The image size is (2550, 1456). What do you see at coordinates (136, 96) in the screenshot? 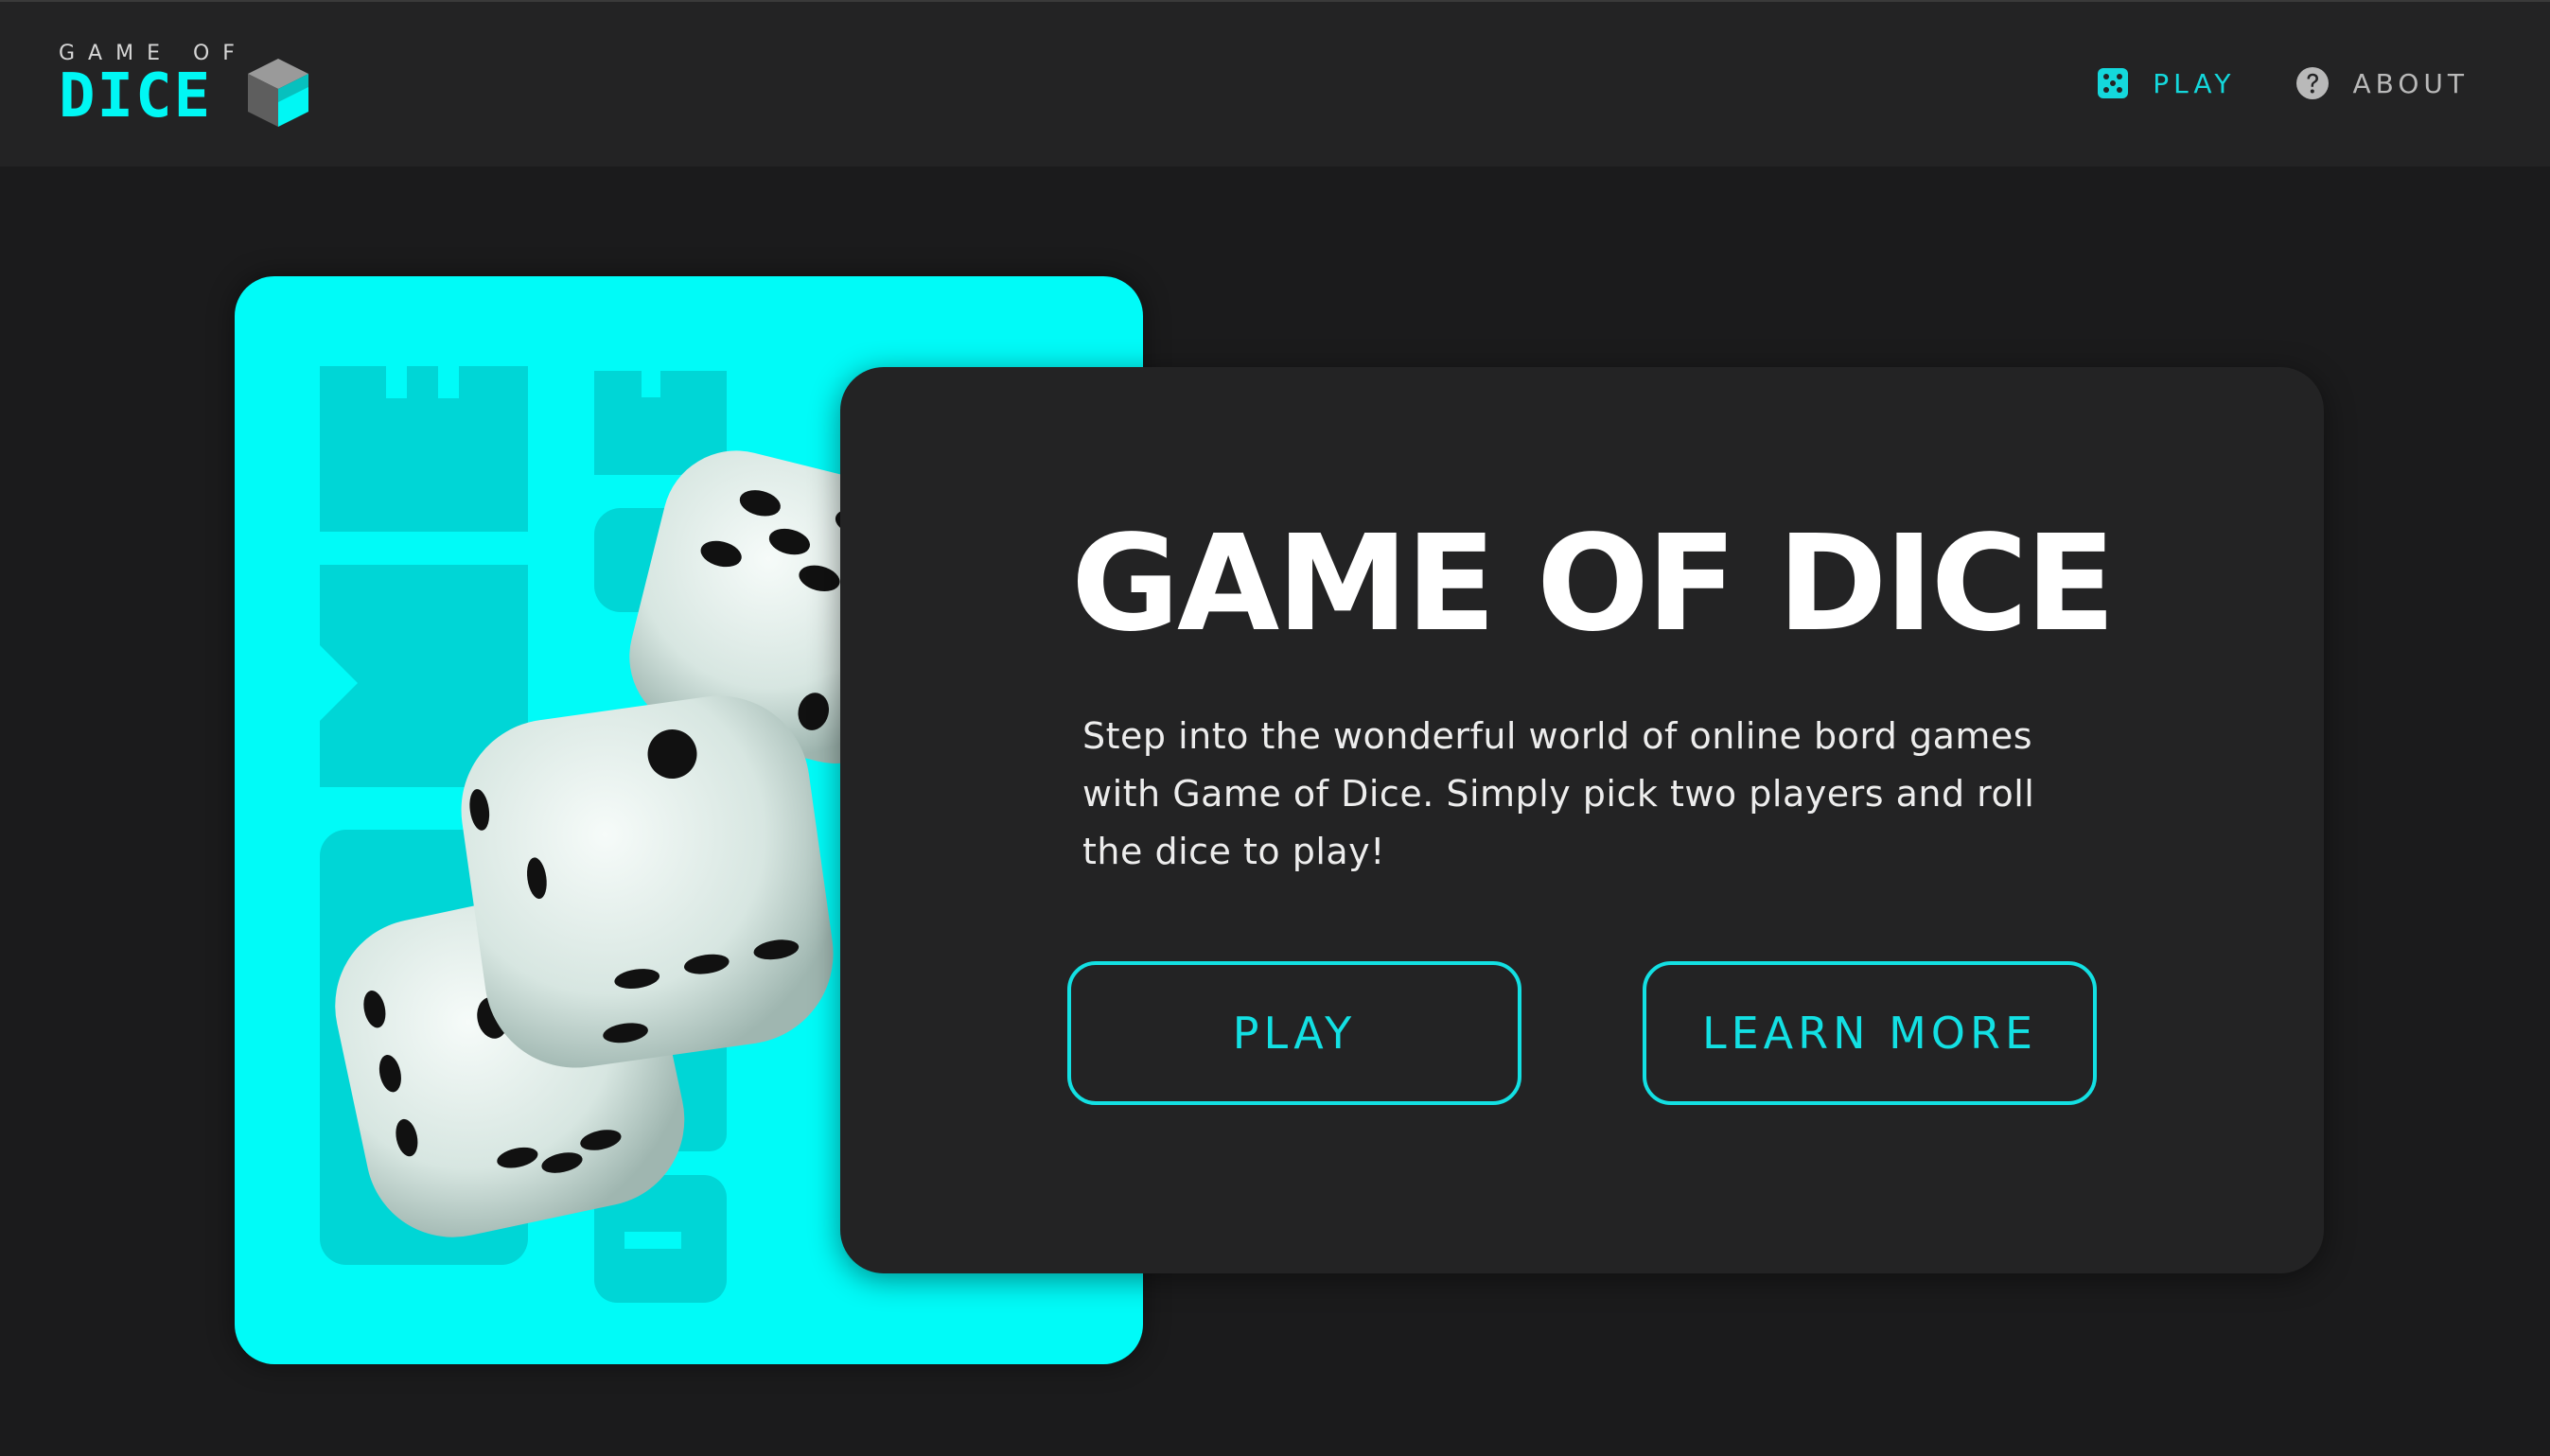
I see `logo-title: DICE` at bounding box center [136, 96].